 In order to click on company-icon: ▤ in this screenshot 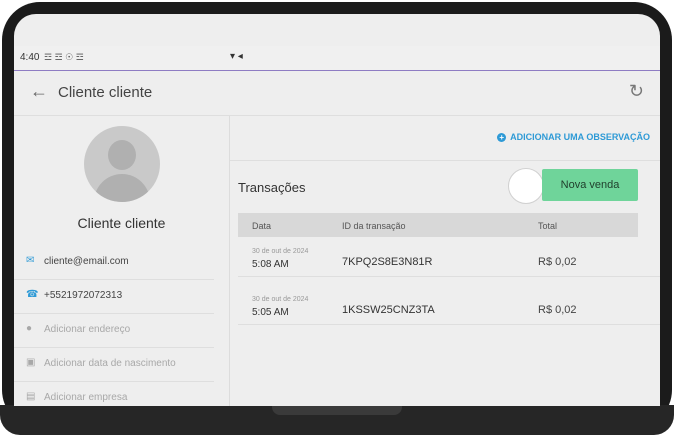, I will do `click(31, 396)`.